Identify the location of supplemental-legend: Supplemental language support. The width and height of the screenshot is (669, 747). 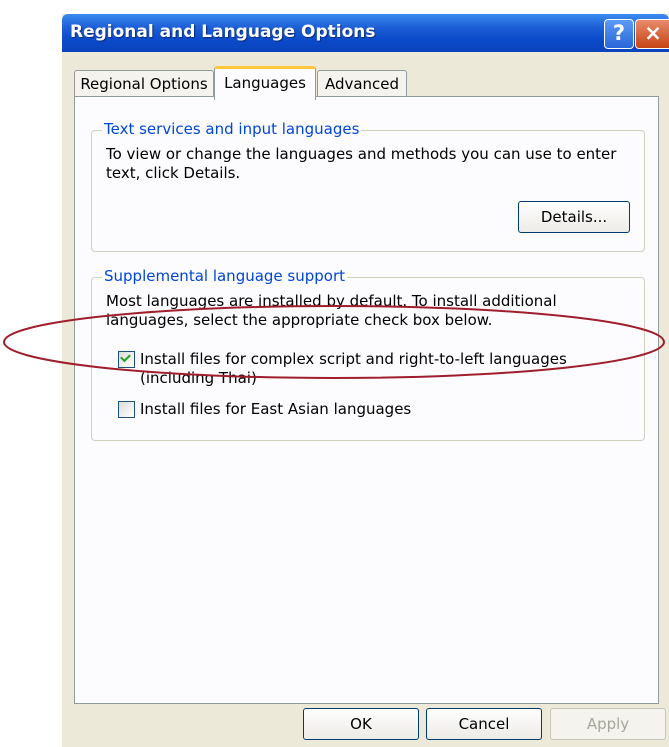
(225, 276).